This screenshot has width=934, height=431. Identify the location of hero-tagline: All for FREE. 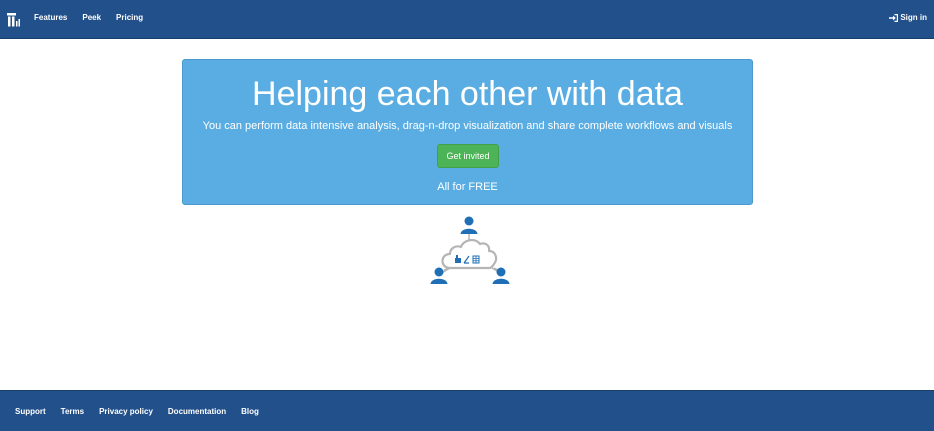
(467, 187).